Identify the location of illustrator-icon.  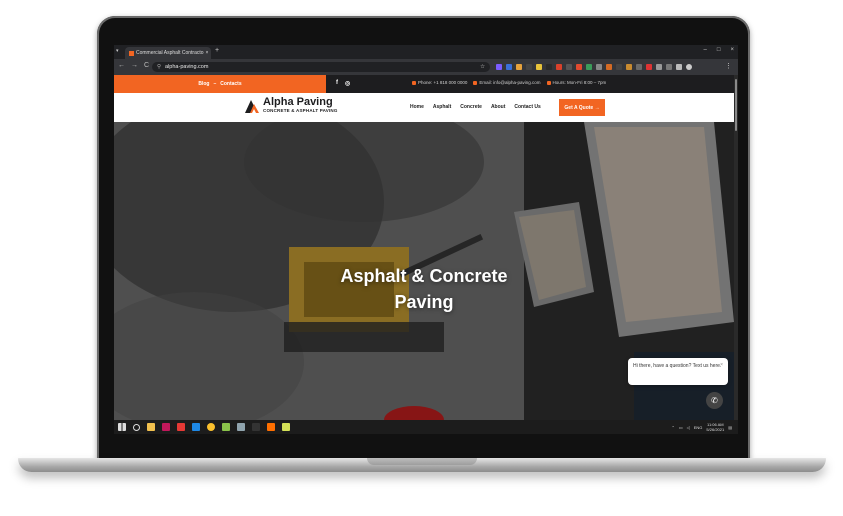
(271, 427).